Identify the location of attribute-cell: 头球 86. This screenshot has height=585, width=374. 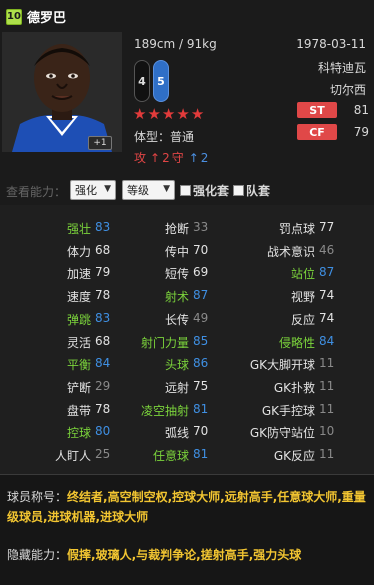
(143, 364).